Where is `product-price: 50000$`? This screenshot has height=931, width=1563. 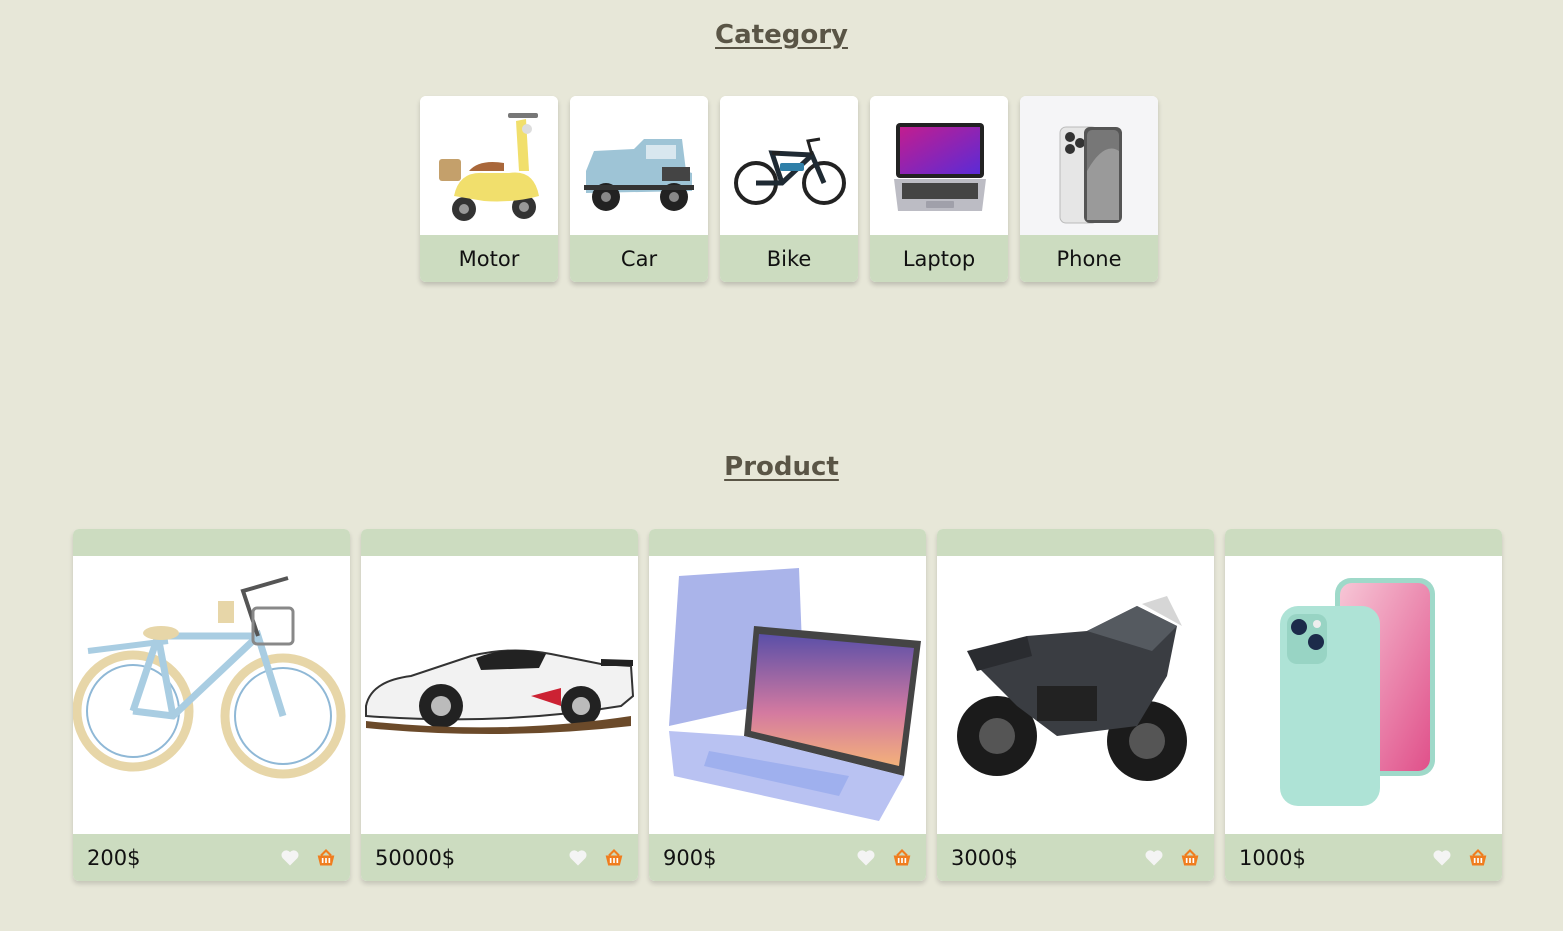 product-price: 50000$ is located at coordinates (415, 857).